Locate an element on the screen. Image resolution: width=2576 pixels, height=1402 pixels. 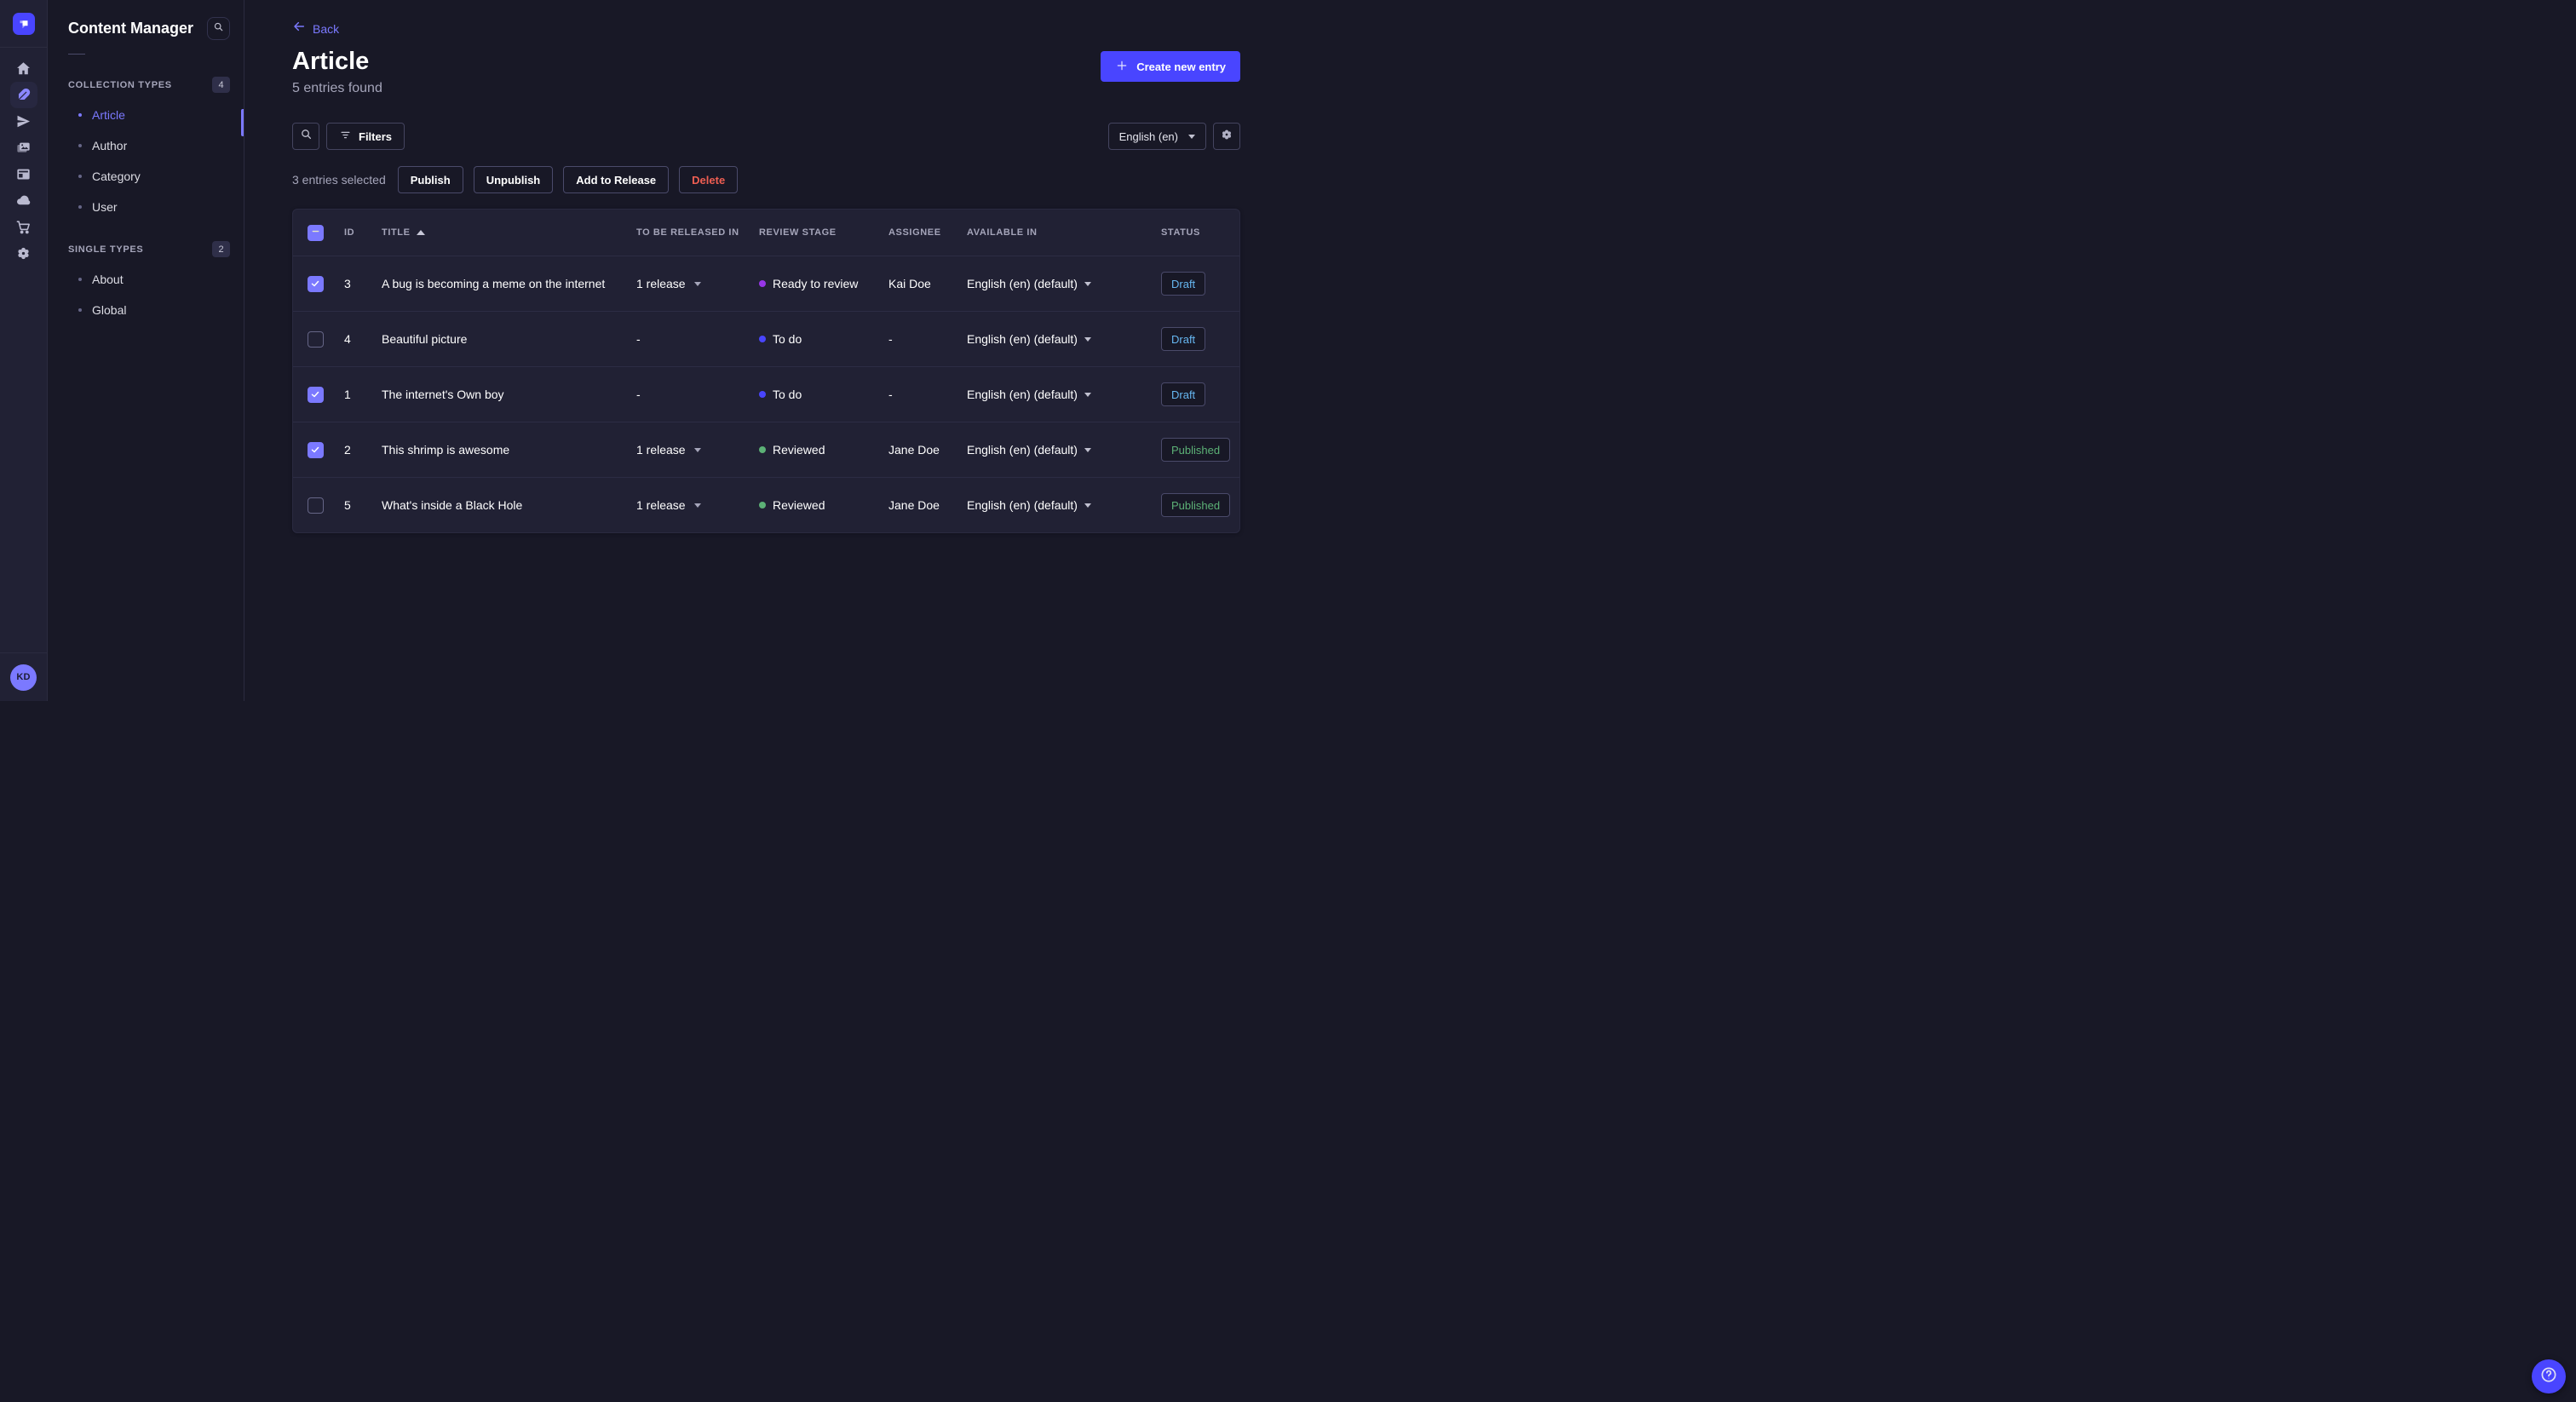
sidebar-item-about: About is located at coordinates (146, 279).